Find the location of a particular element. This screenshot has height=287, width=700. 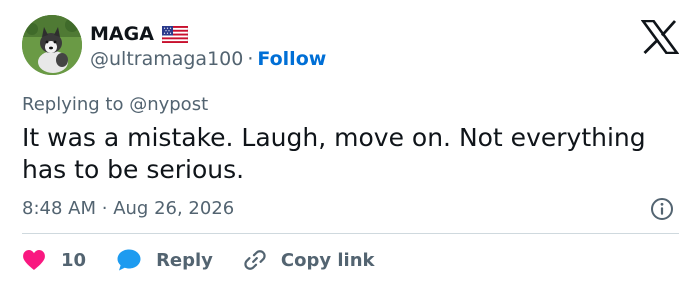

reply-context: Replying to @nypost is located at coordinates (115, 104).